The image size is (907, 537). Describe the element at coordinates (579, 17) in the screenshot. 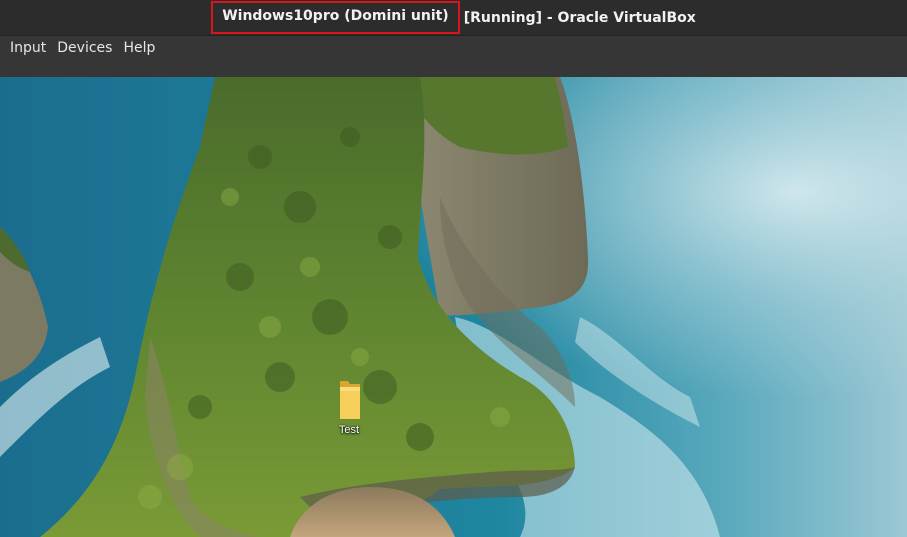

I see `window-title-status: [Running] - Oracle VirtualBox` at that location.